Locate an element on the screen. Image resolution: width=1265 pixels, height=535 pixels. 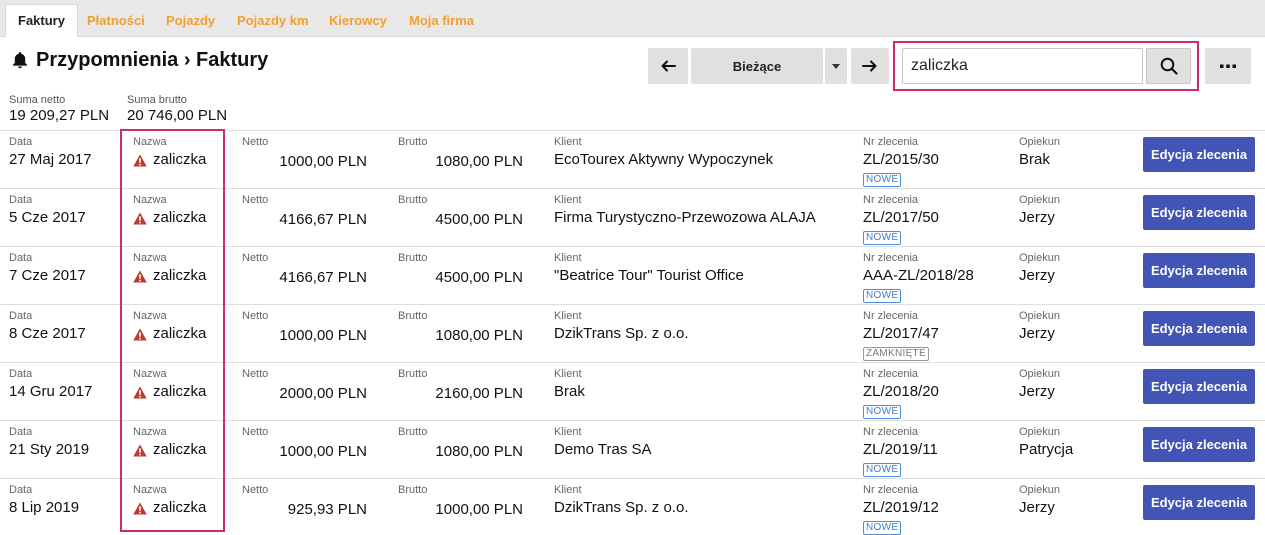
order-value: ZL/2019/12 is located at coordinates (901, 507).